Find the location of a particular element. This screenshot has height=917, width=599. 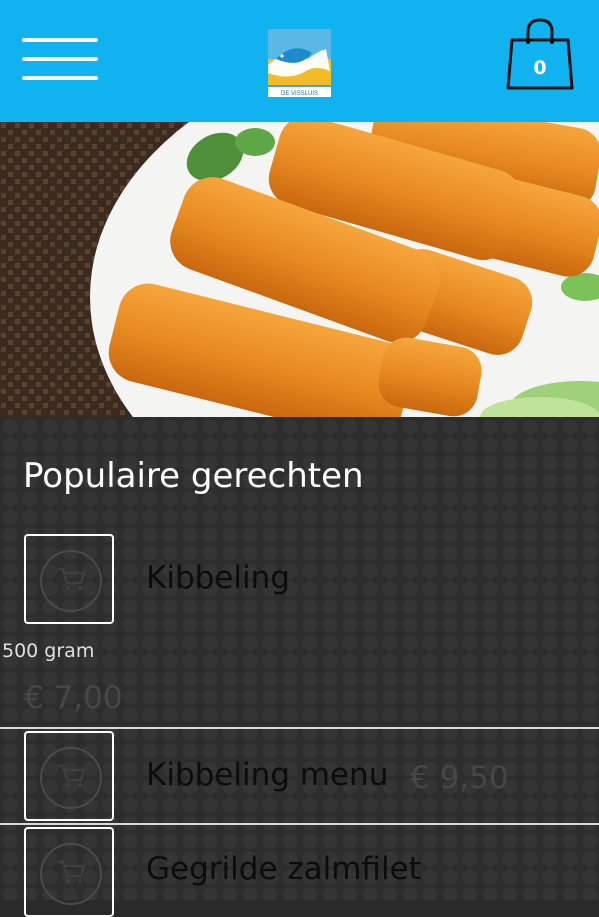

fish-logo-icon: DE VISSLUIS is located at coordinates (299, 63).